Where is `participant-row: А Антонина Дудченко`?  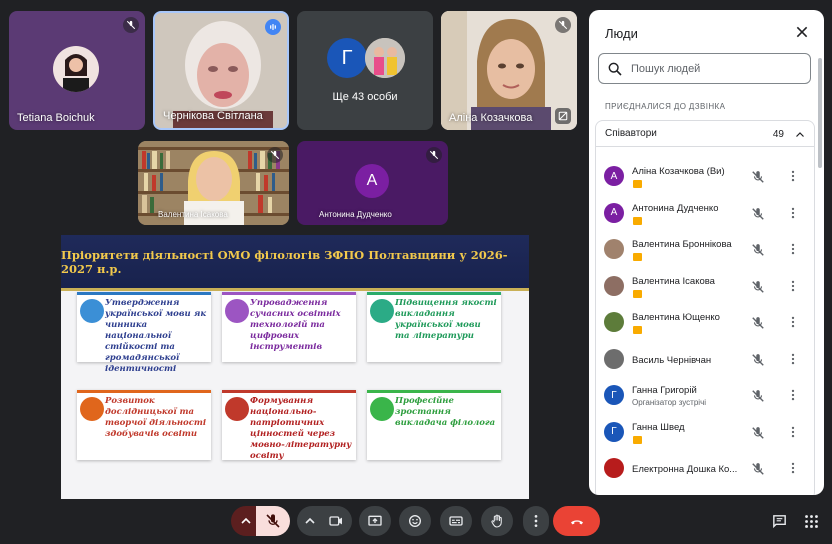 participant-row: А Антонина Дудченко is located at coordinates (706, 214).